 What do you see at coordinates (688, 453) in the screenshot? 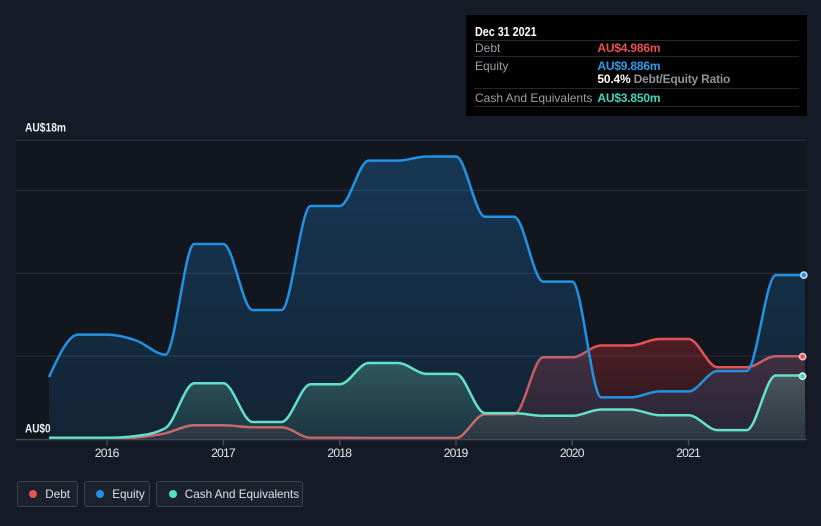
I see `svg-text: 2021` at bounding box center [688, 453].